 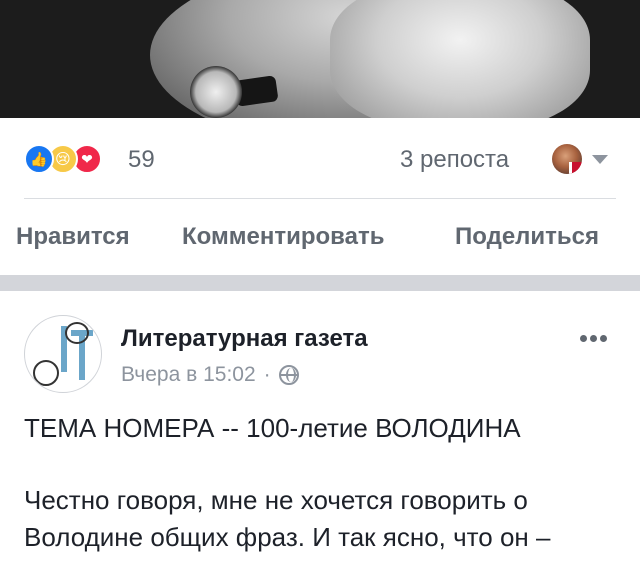 I want to click on post-body-line: Честно говоря, мне не хочется говорить о, so click(x=276, y=500).